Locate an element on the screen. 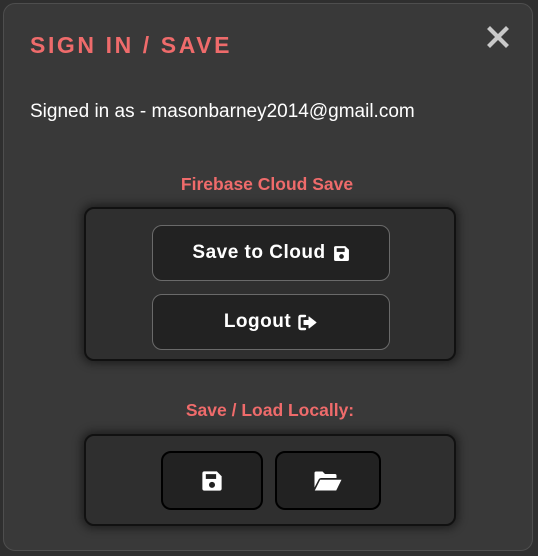 The image size is (538, 556). load-locally-button is located at coordinates (328, 480).